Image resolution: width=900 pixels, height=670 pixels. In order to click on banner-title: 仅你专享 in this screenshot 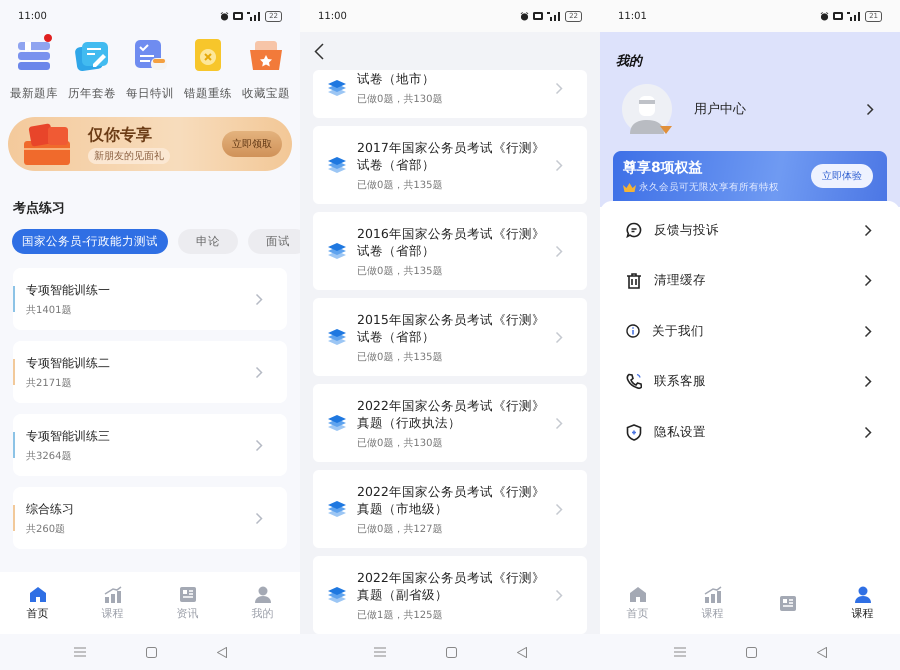, I will do `click(120, 135)`.